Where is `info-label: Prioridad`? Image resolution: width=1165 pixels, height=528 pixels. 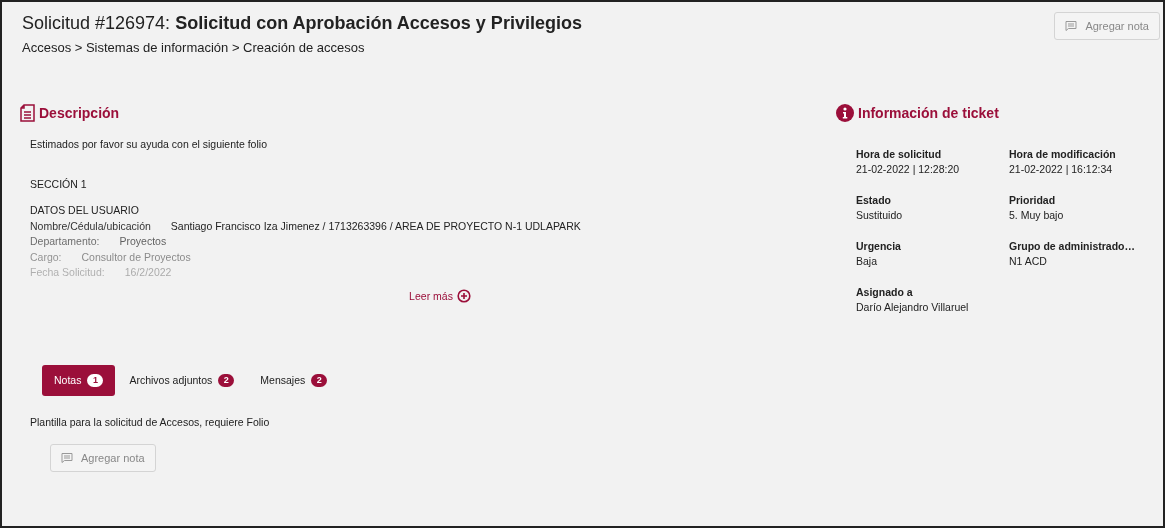
info-label: Prioridad is located at coordinates (1033, 200).